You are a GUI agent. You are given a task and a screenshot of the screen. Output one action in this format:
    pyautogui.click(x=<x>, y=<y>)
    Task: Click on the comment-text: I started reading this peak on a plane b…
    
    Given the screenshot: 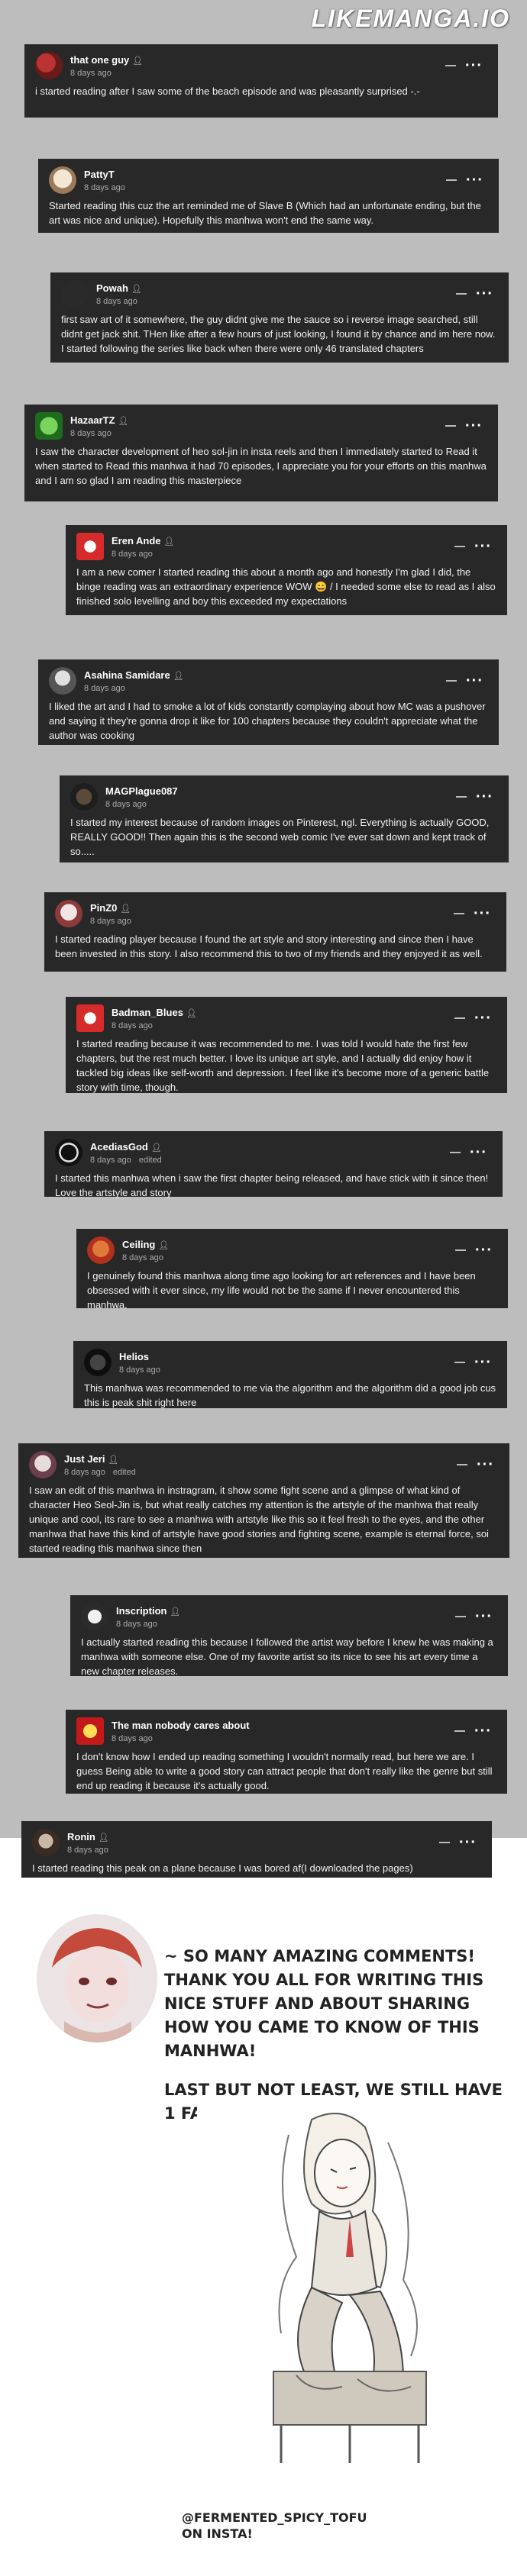 What is the action you would take?
    pyautogui.click(x=222, y=1868)
    